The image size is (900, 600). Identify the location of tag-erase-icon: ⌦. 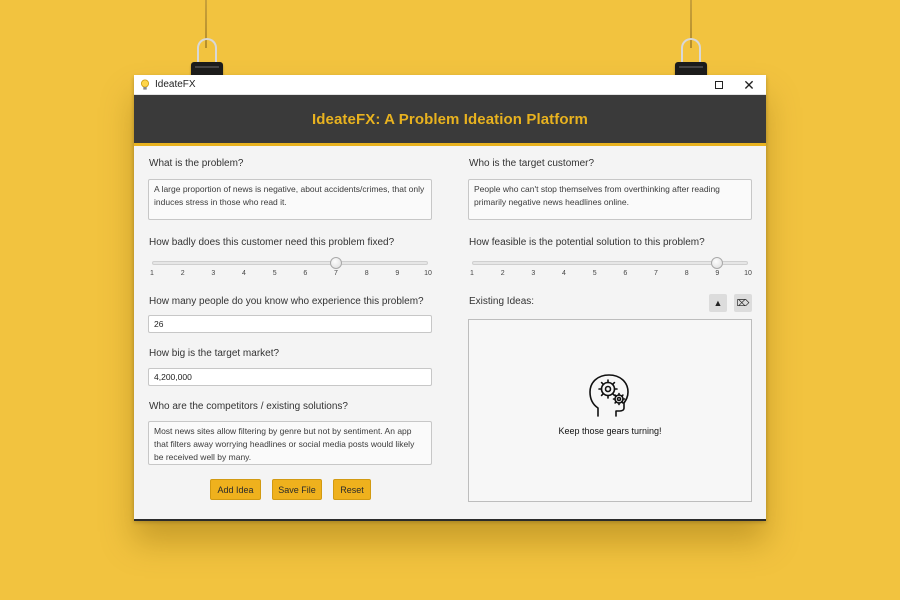
(743, 302).